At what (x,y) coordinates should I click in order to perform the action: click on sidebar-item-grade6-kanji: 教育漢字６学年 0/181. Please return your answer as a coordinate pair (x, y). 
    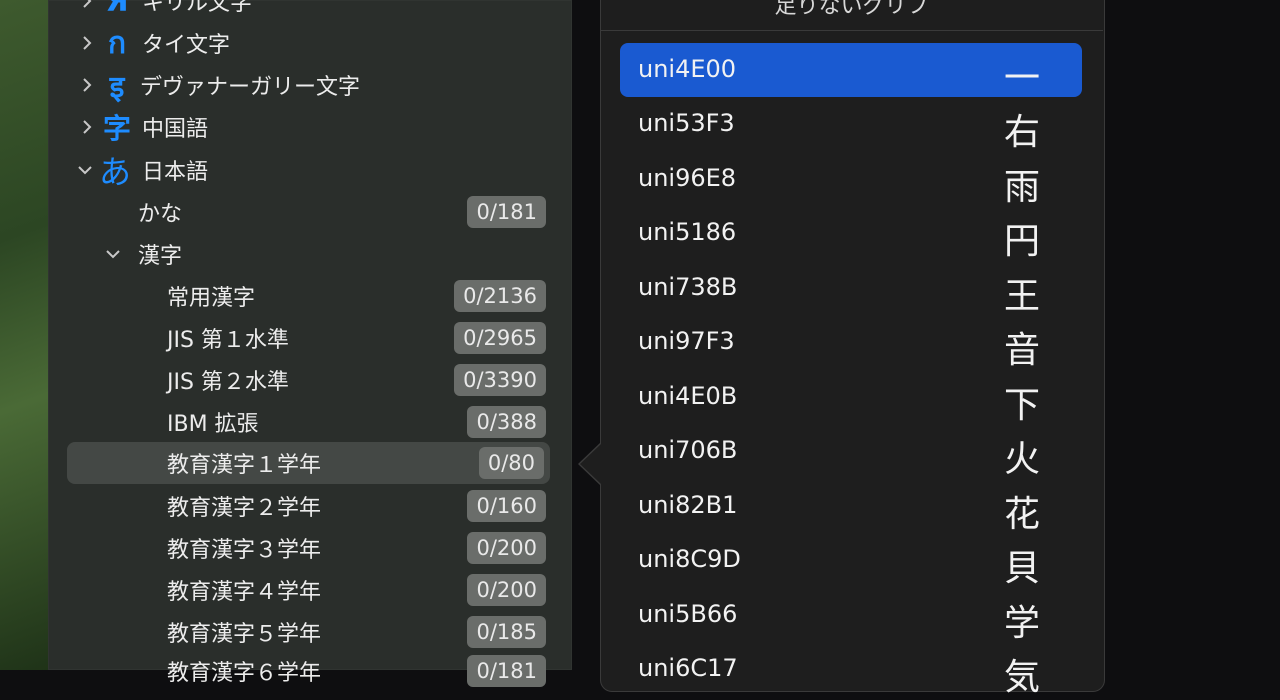
    Looking at the image, I should click on (310, 671).